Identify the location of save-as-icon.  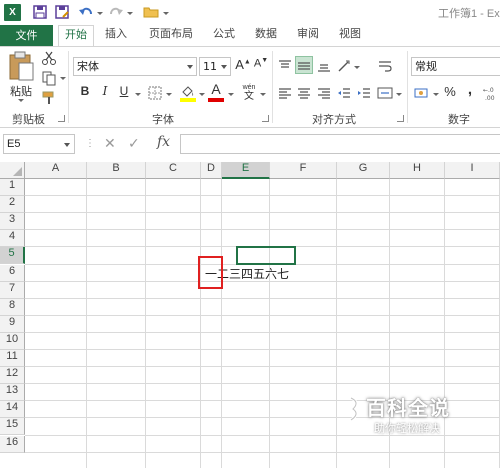
(62, 12).